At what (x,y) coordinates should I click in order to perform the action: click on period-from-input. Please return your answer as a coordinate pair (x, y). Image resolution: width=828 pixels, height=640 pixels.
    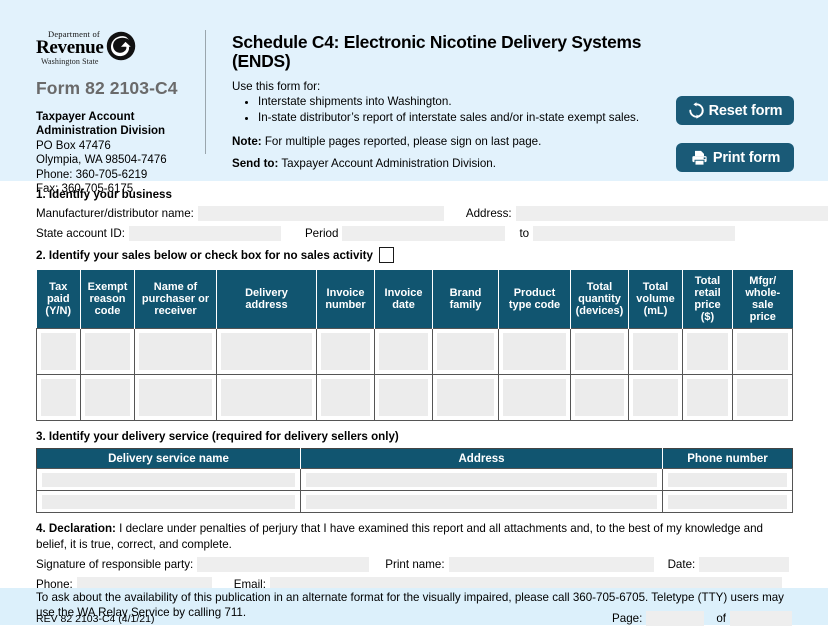
    Looking at the image, I should click on (424, 233).